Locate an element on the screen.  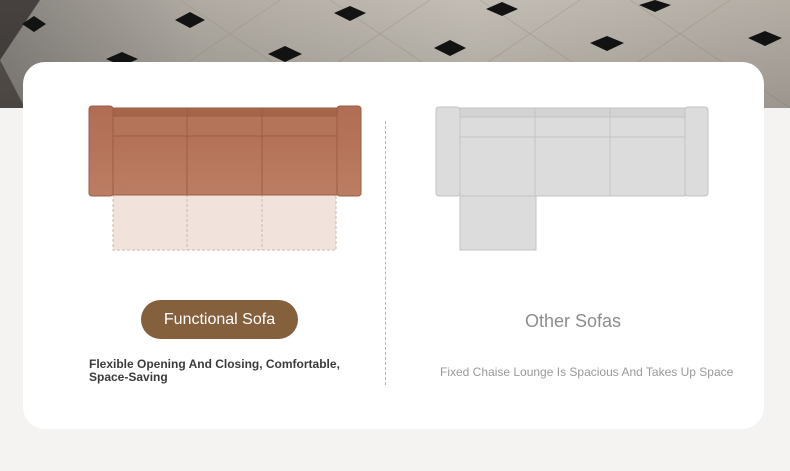
chaise-lounge is located at coordinates (498, 223).